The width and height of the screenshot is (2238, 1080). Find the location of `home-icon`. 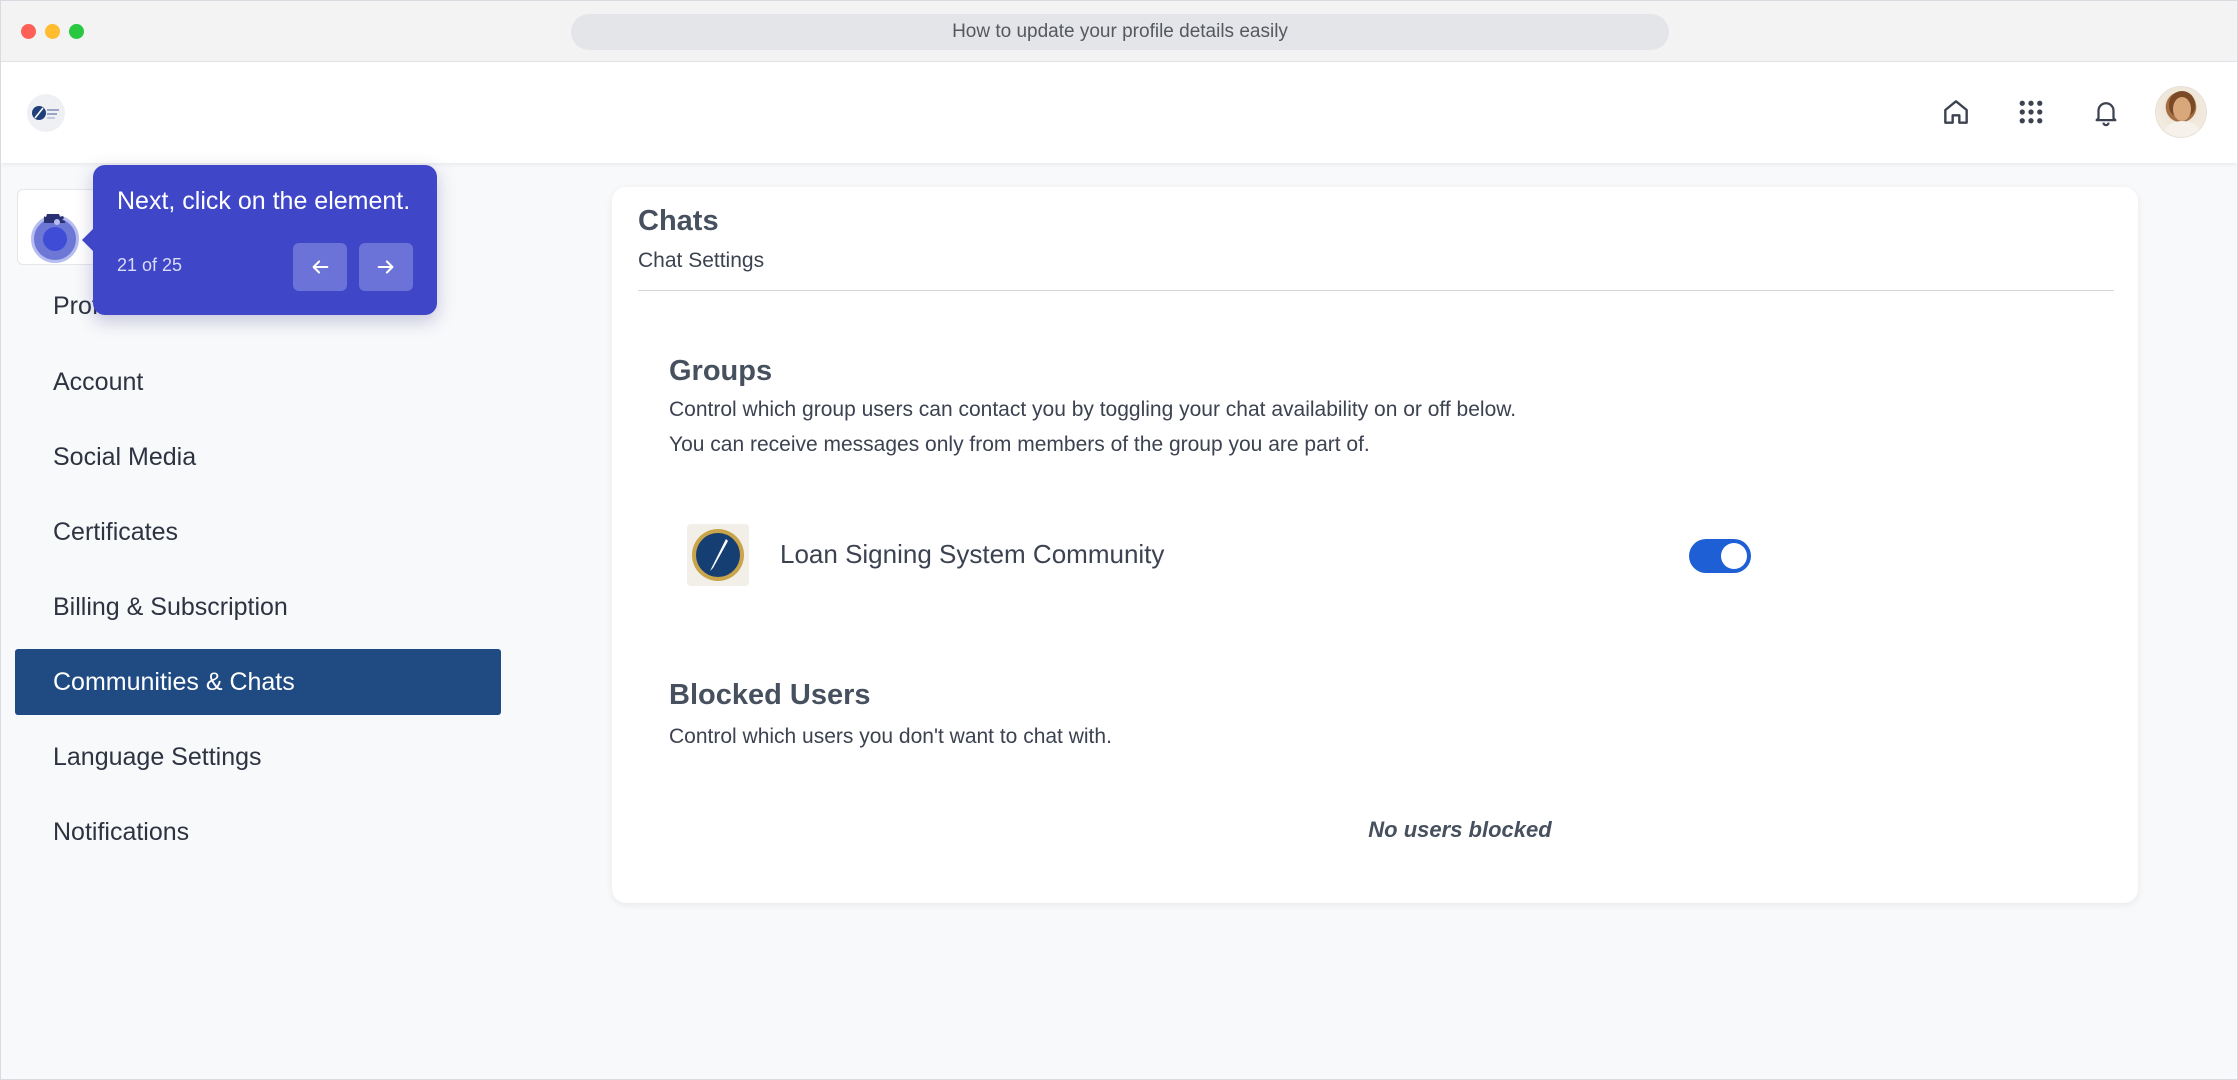

home-icon is located at coordinates (1956, 112).